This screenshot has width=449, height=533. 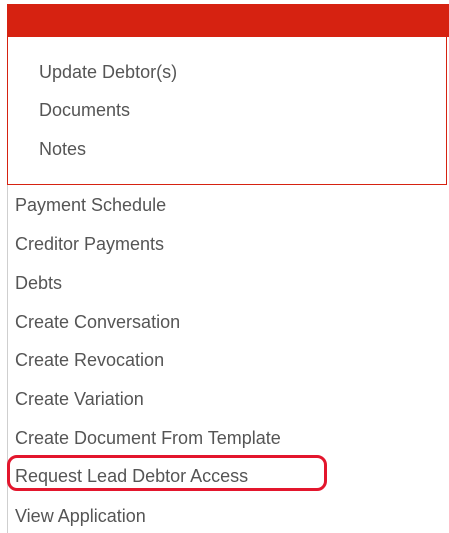 I want to click on menu-item-create-document-from-template: Create Document From Template, so click(x=148, y=438).